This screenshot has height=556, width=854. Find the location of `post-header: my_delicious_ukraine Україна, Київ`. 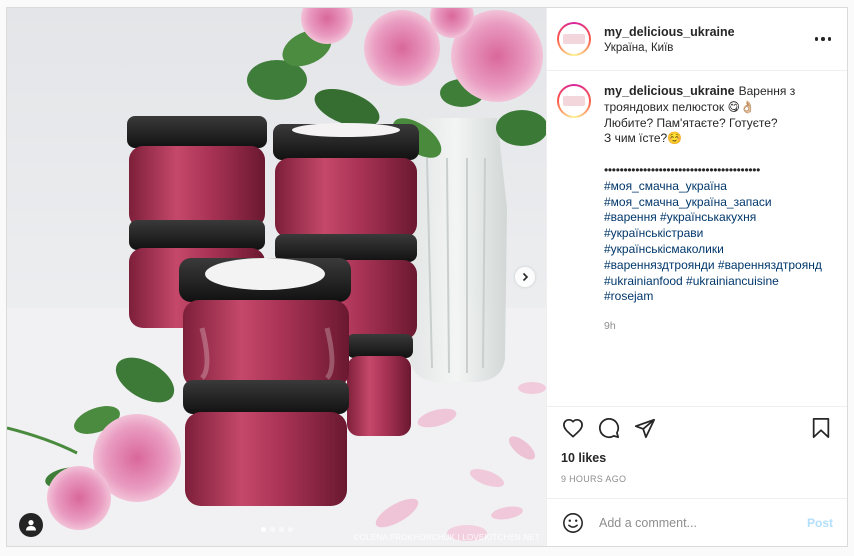

post-header: my_delicious_ukraine Україна, Київ is located at coordinates (697, 39).